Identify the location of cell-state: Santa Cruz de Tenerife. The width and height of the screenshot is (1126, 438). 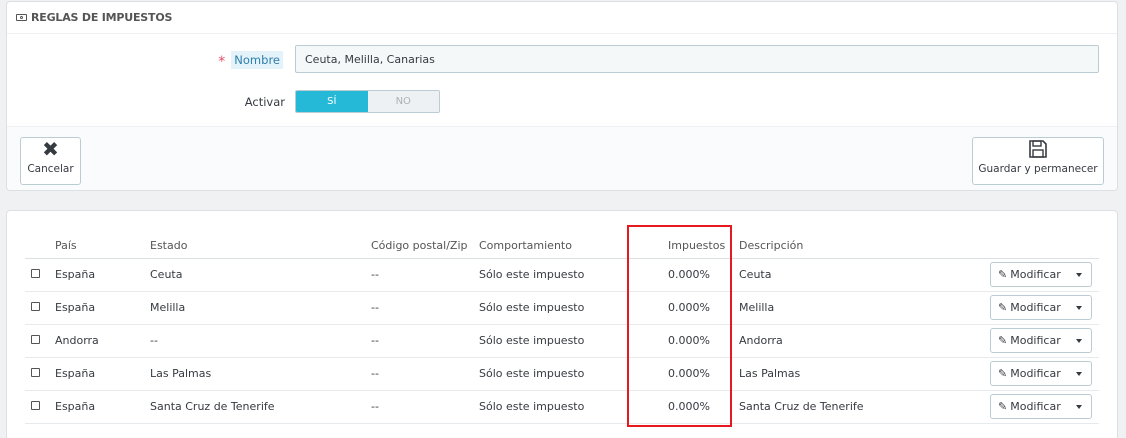
(212, 406).